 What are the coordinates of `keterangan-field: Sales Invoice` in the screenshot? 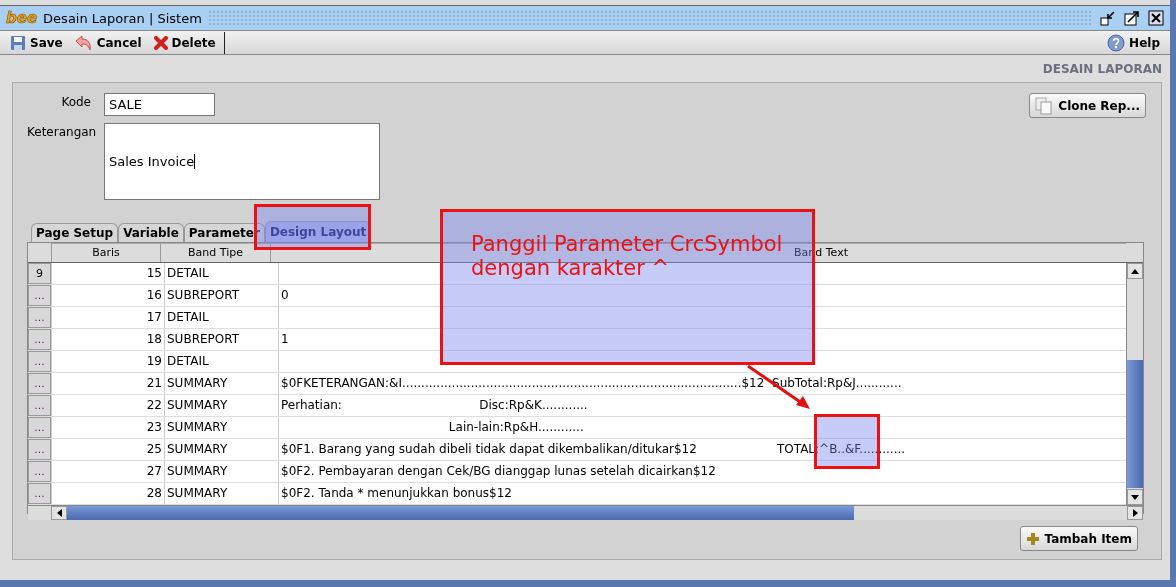 It's located at (242, 161).